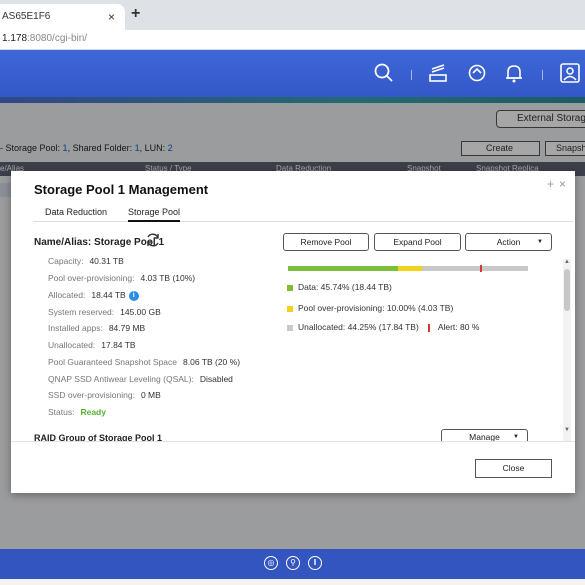 The image size is (585, 585). I want to click on close-button: Close, so click(513, 468).